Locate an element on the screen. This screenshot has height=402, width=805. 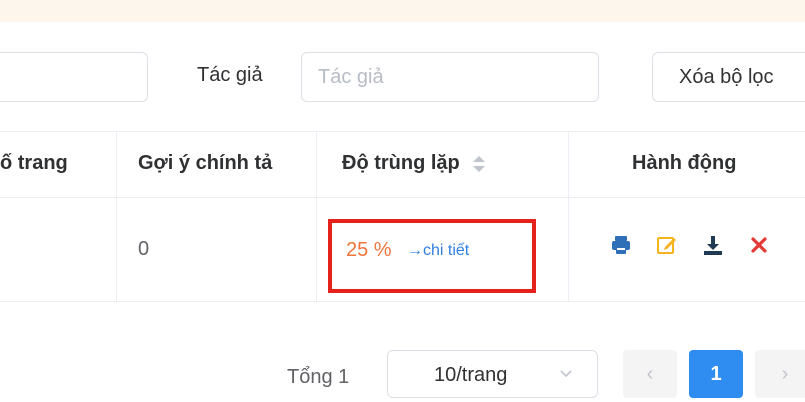
prev-page-button: ‹ is located at coordinates (650, 374).